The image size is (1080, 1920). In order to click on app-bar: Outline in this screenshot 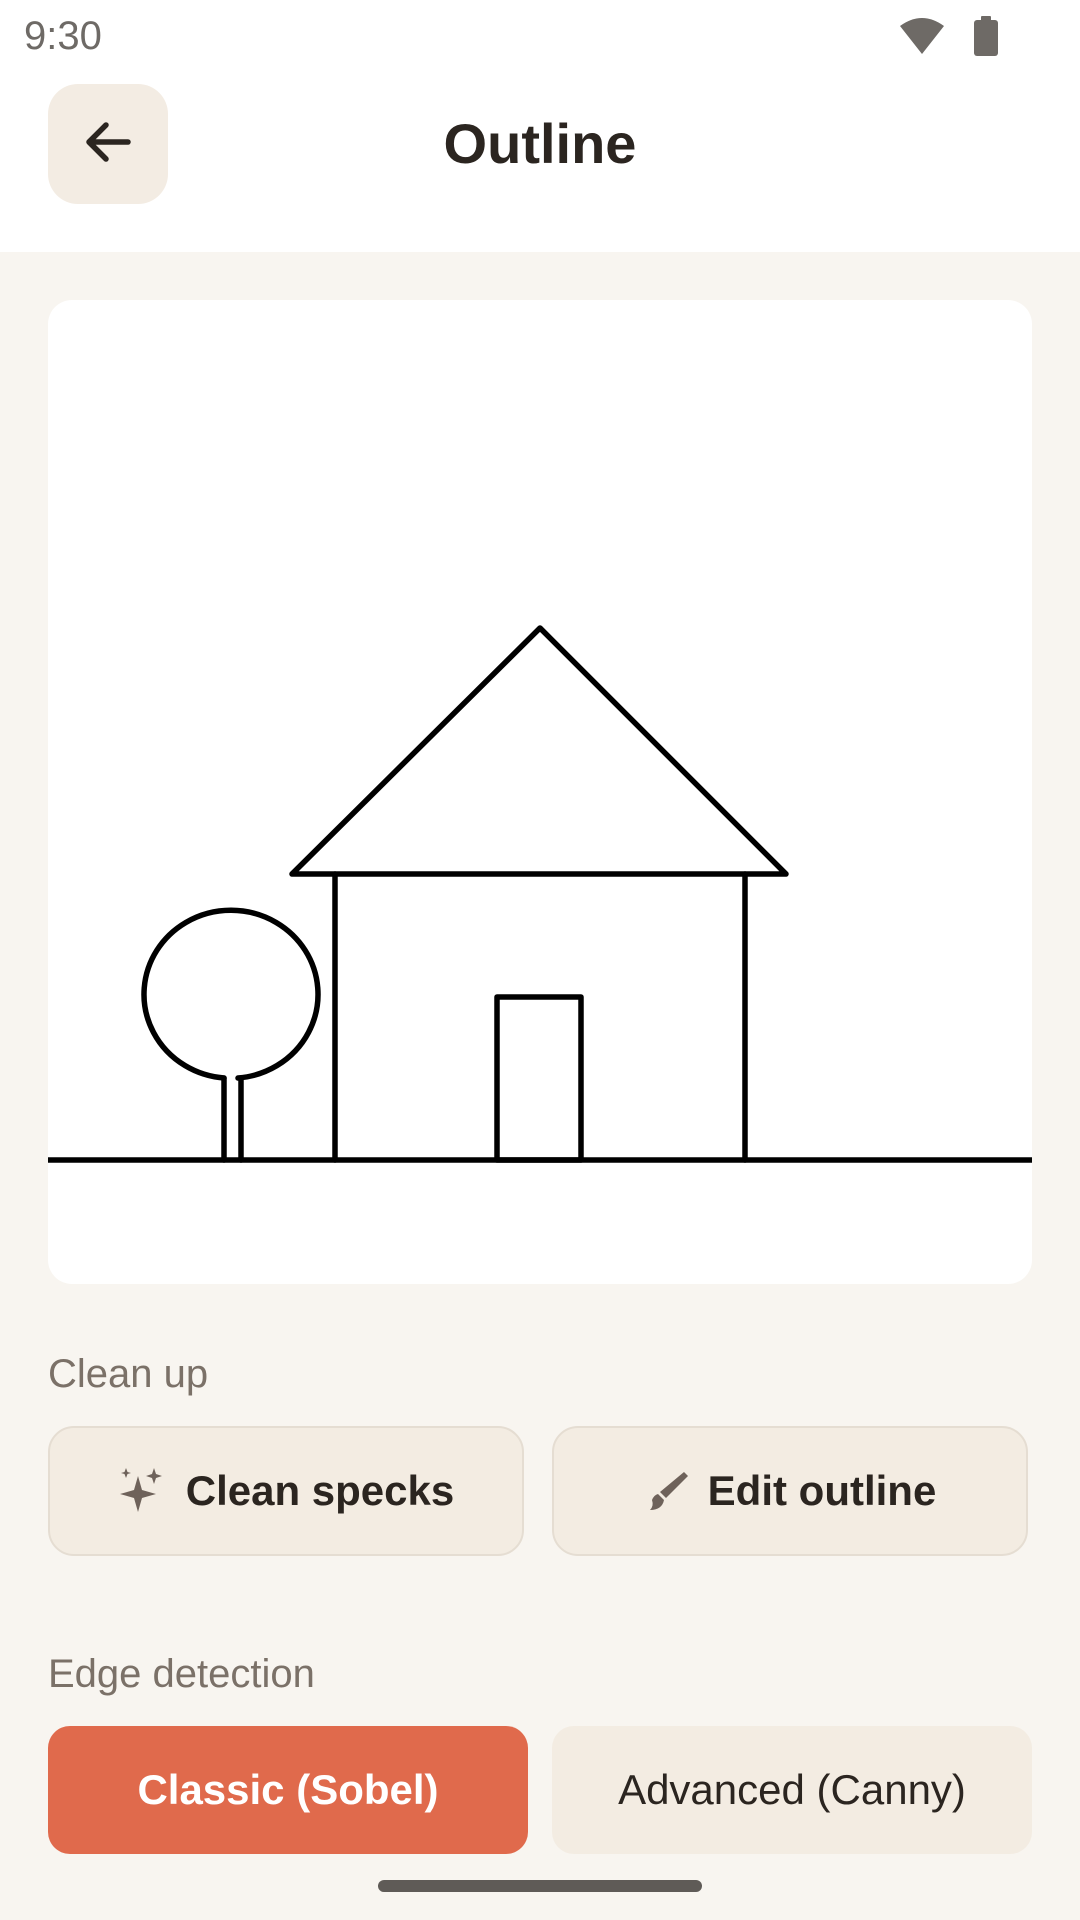, I will do `click(540, 163)`.